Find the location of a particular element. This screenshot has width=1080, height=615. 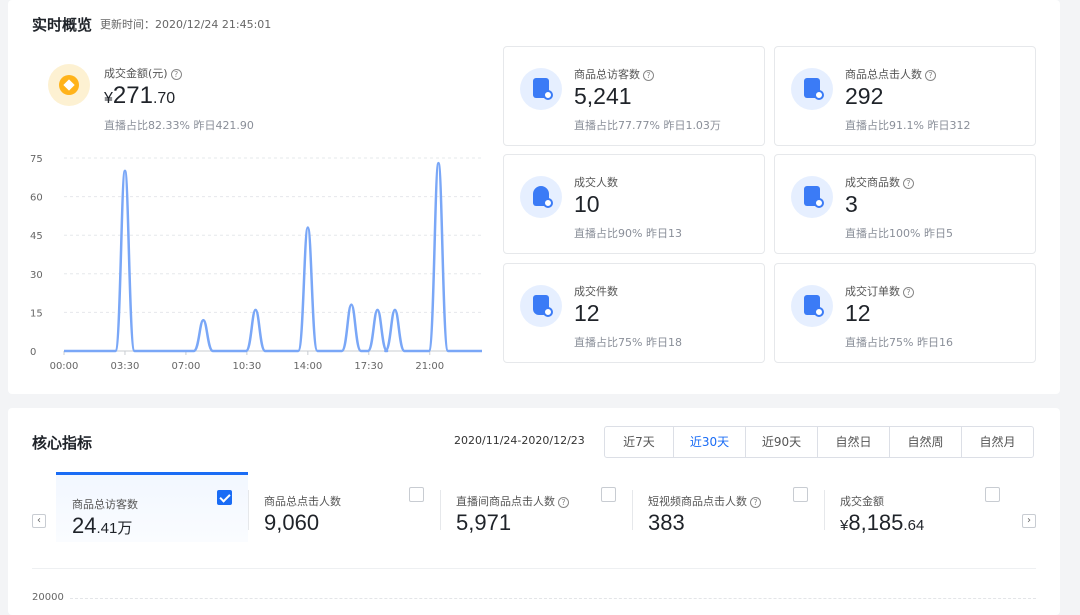

metric-value: 24.41万 is located at coordinates (102, 525).